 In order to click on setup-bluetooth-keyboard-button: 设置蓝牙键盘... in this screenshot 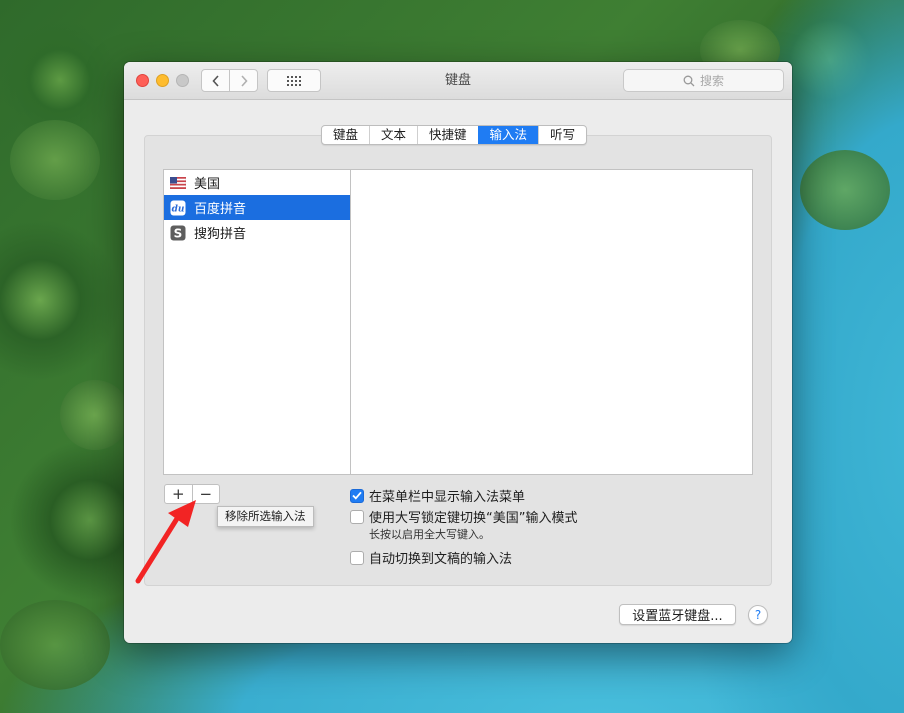, I will do `click(677, 614)`.